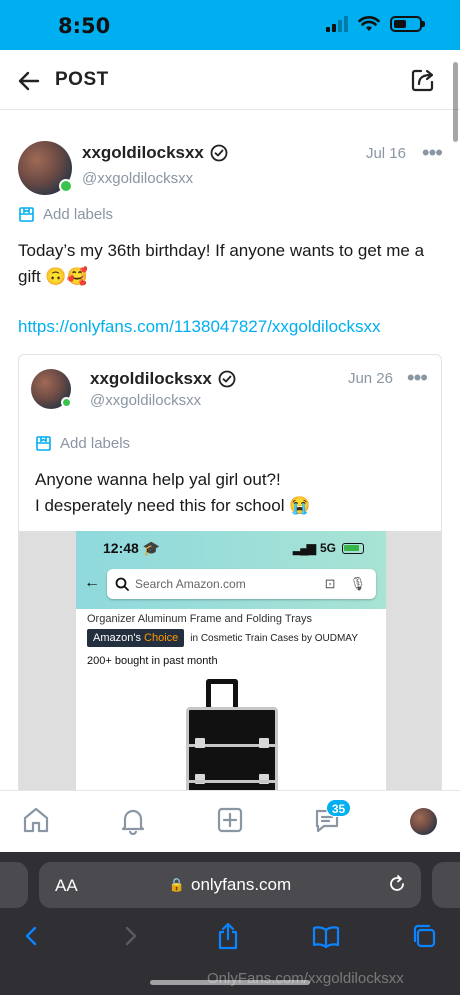 The height and width of the screenshot is (995, 460). What do you see at coordinates (82, 79) in the screenshot?
I see `page-title: POST` at bounding box center [82, 79].